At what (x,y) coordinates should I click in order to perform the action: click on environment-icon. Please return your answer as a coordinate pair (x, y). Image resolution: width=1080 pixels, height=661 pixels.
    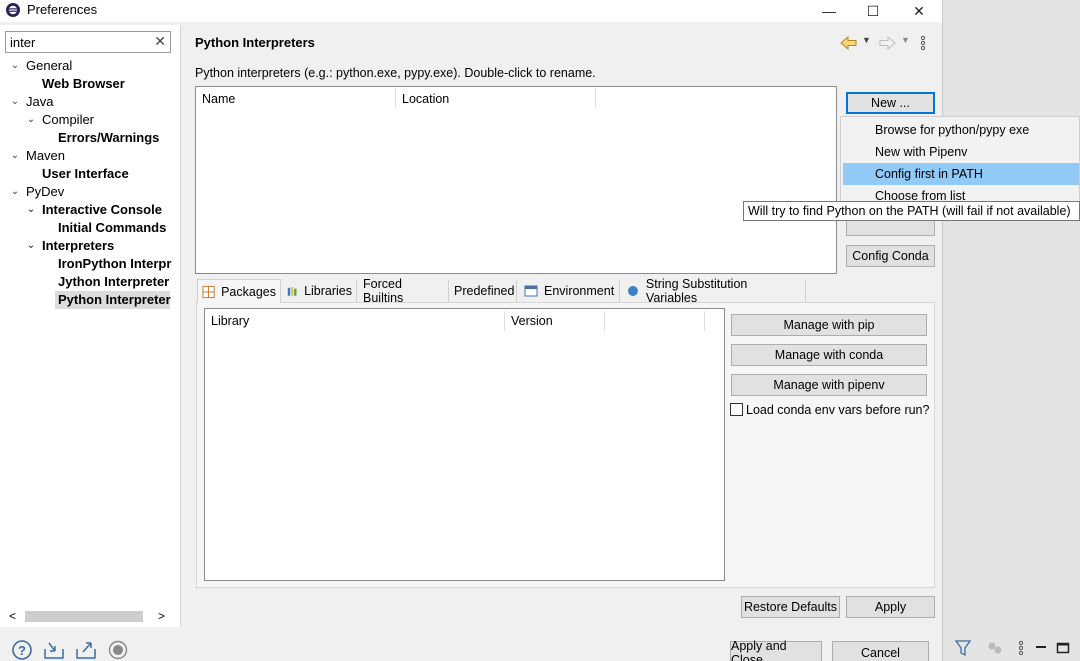
    Looking at the image, I should click on (531, 291).